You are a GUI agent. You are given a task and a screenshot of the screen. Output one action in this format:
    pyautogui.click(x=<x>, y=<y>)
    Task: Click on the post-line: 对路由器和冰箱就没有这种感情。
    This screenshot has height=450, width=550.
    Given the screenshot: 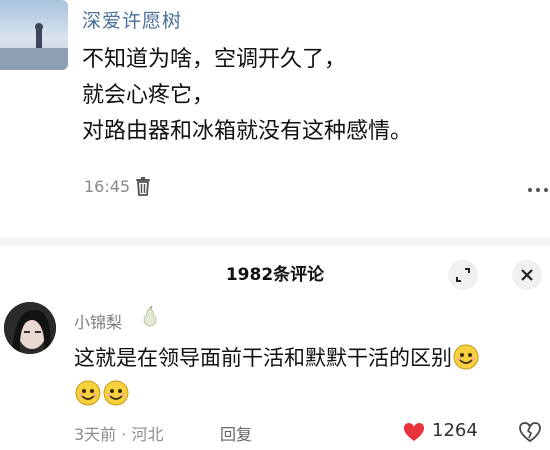 What is the action you would take?
    pyautogui.click(x=247, y=131)
    